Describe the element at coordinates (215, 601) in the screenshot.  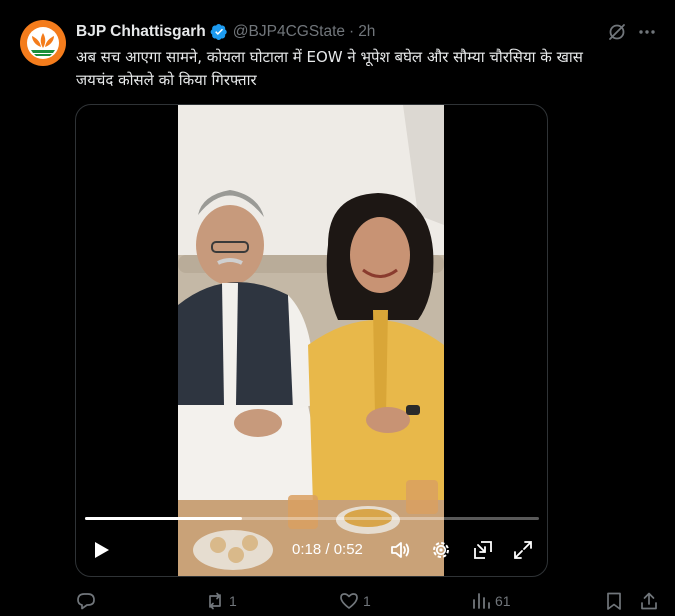
I see `repost-icon` at that location.